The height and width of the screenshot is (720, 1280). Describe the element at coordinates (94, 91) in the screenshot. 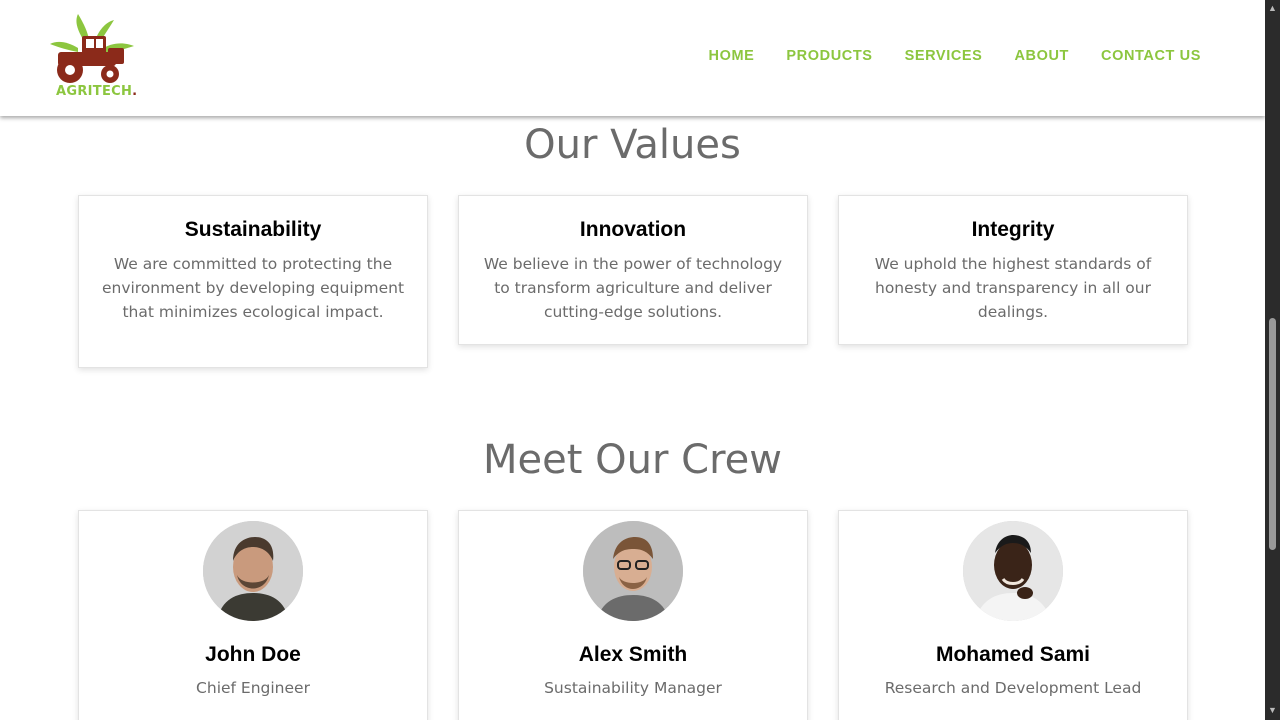

I see `logo-text: AGRITECH` at that location.